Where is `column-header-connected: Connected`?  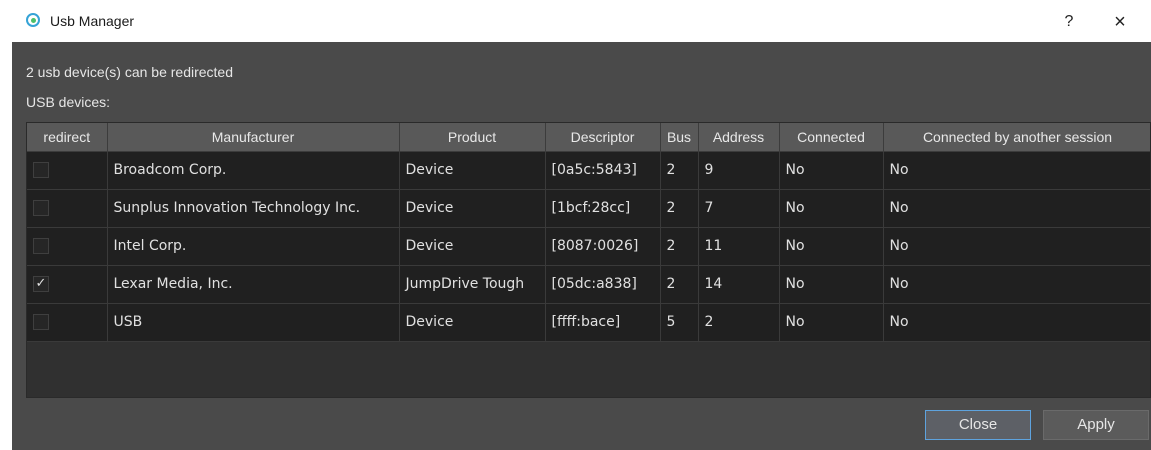 column-header-connected: Connected is located at coordinates (831, 137).